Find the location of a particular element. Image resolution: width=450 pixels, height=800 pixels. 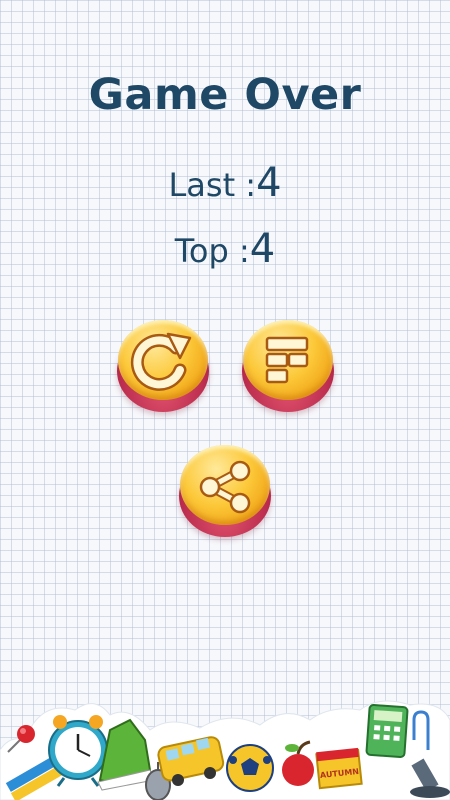

replay-button is located at coordinates (163, 366).